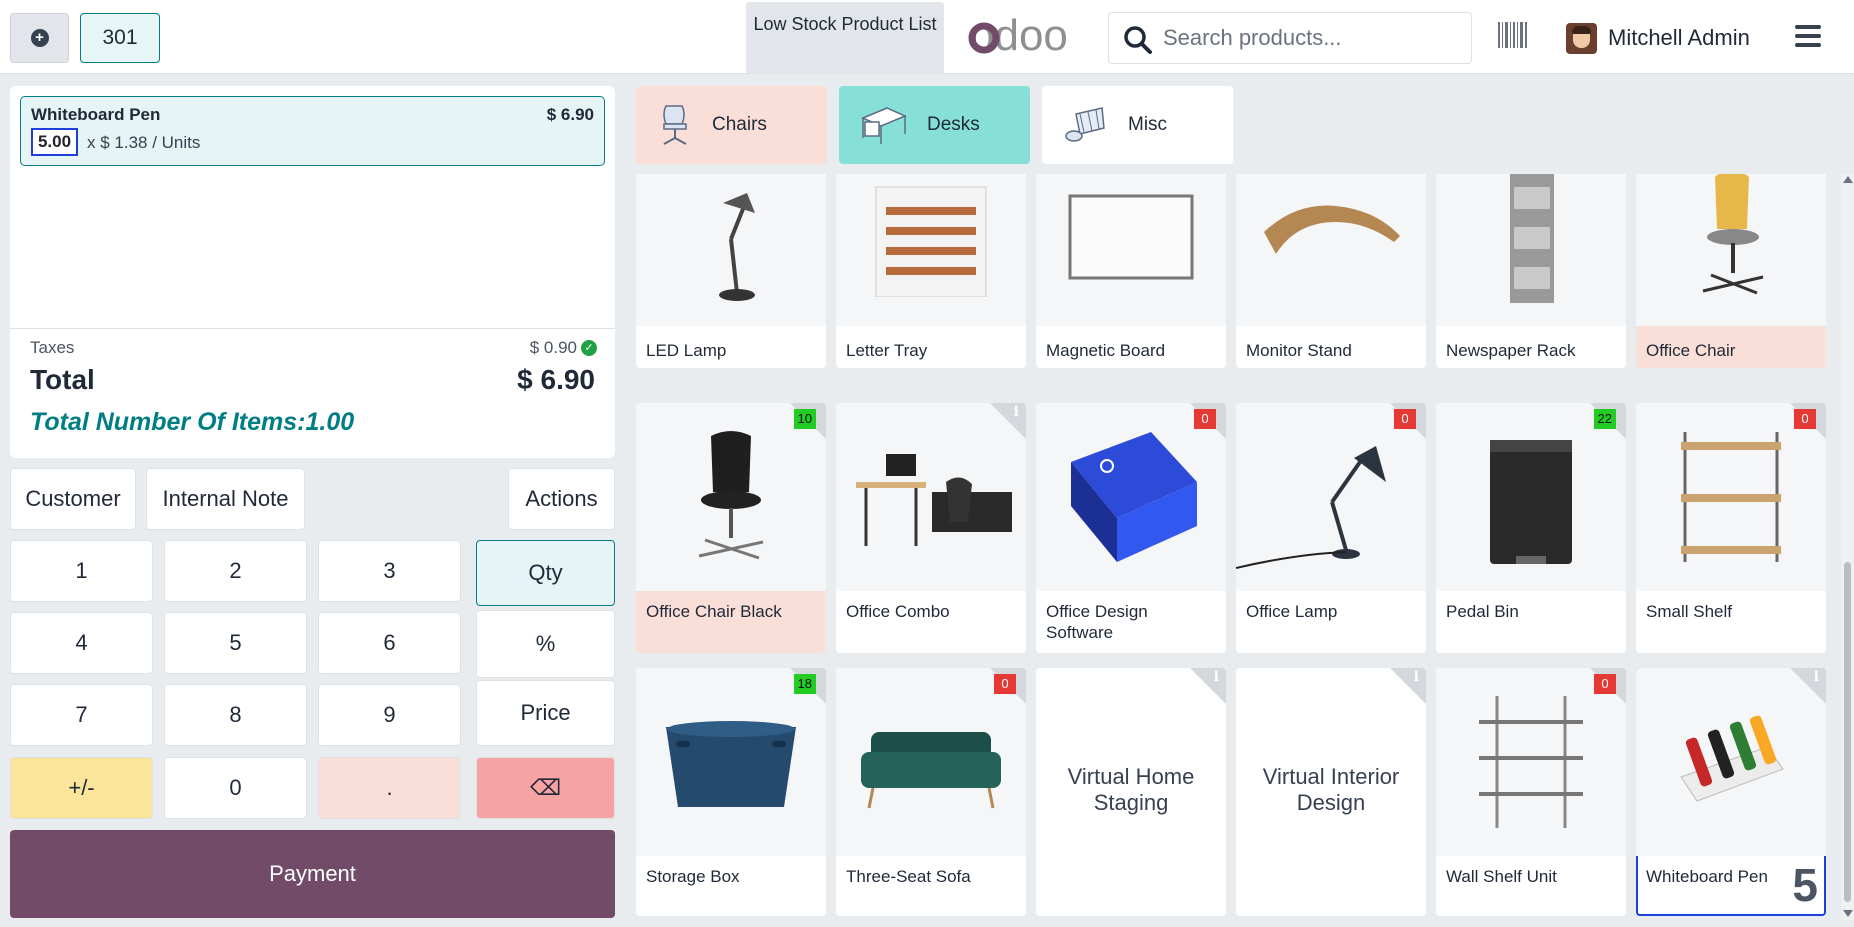 The image size is (1854, 927). Describe the element at coordinates (1331, 528) in the screenshot. I see `product-card-office-lamp: 0 Office Lamp` at that location.